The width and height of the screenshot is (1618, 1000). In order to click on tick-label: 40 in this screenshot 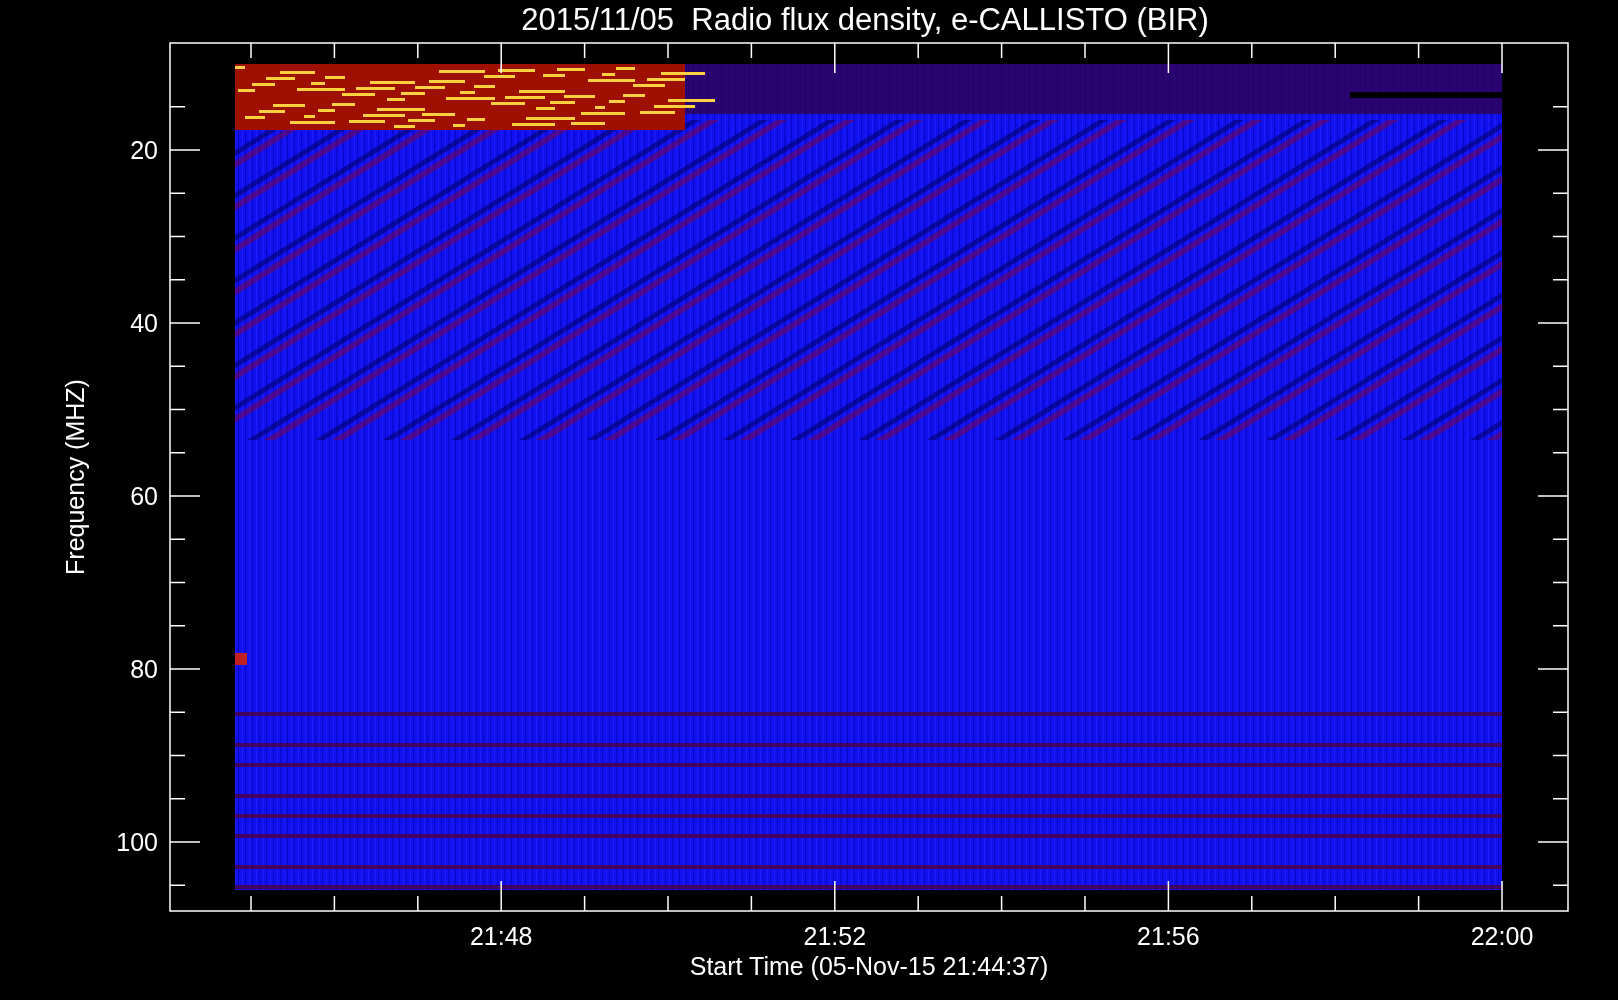, I will do `click(144, 323)`.